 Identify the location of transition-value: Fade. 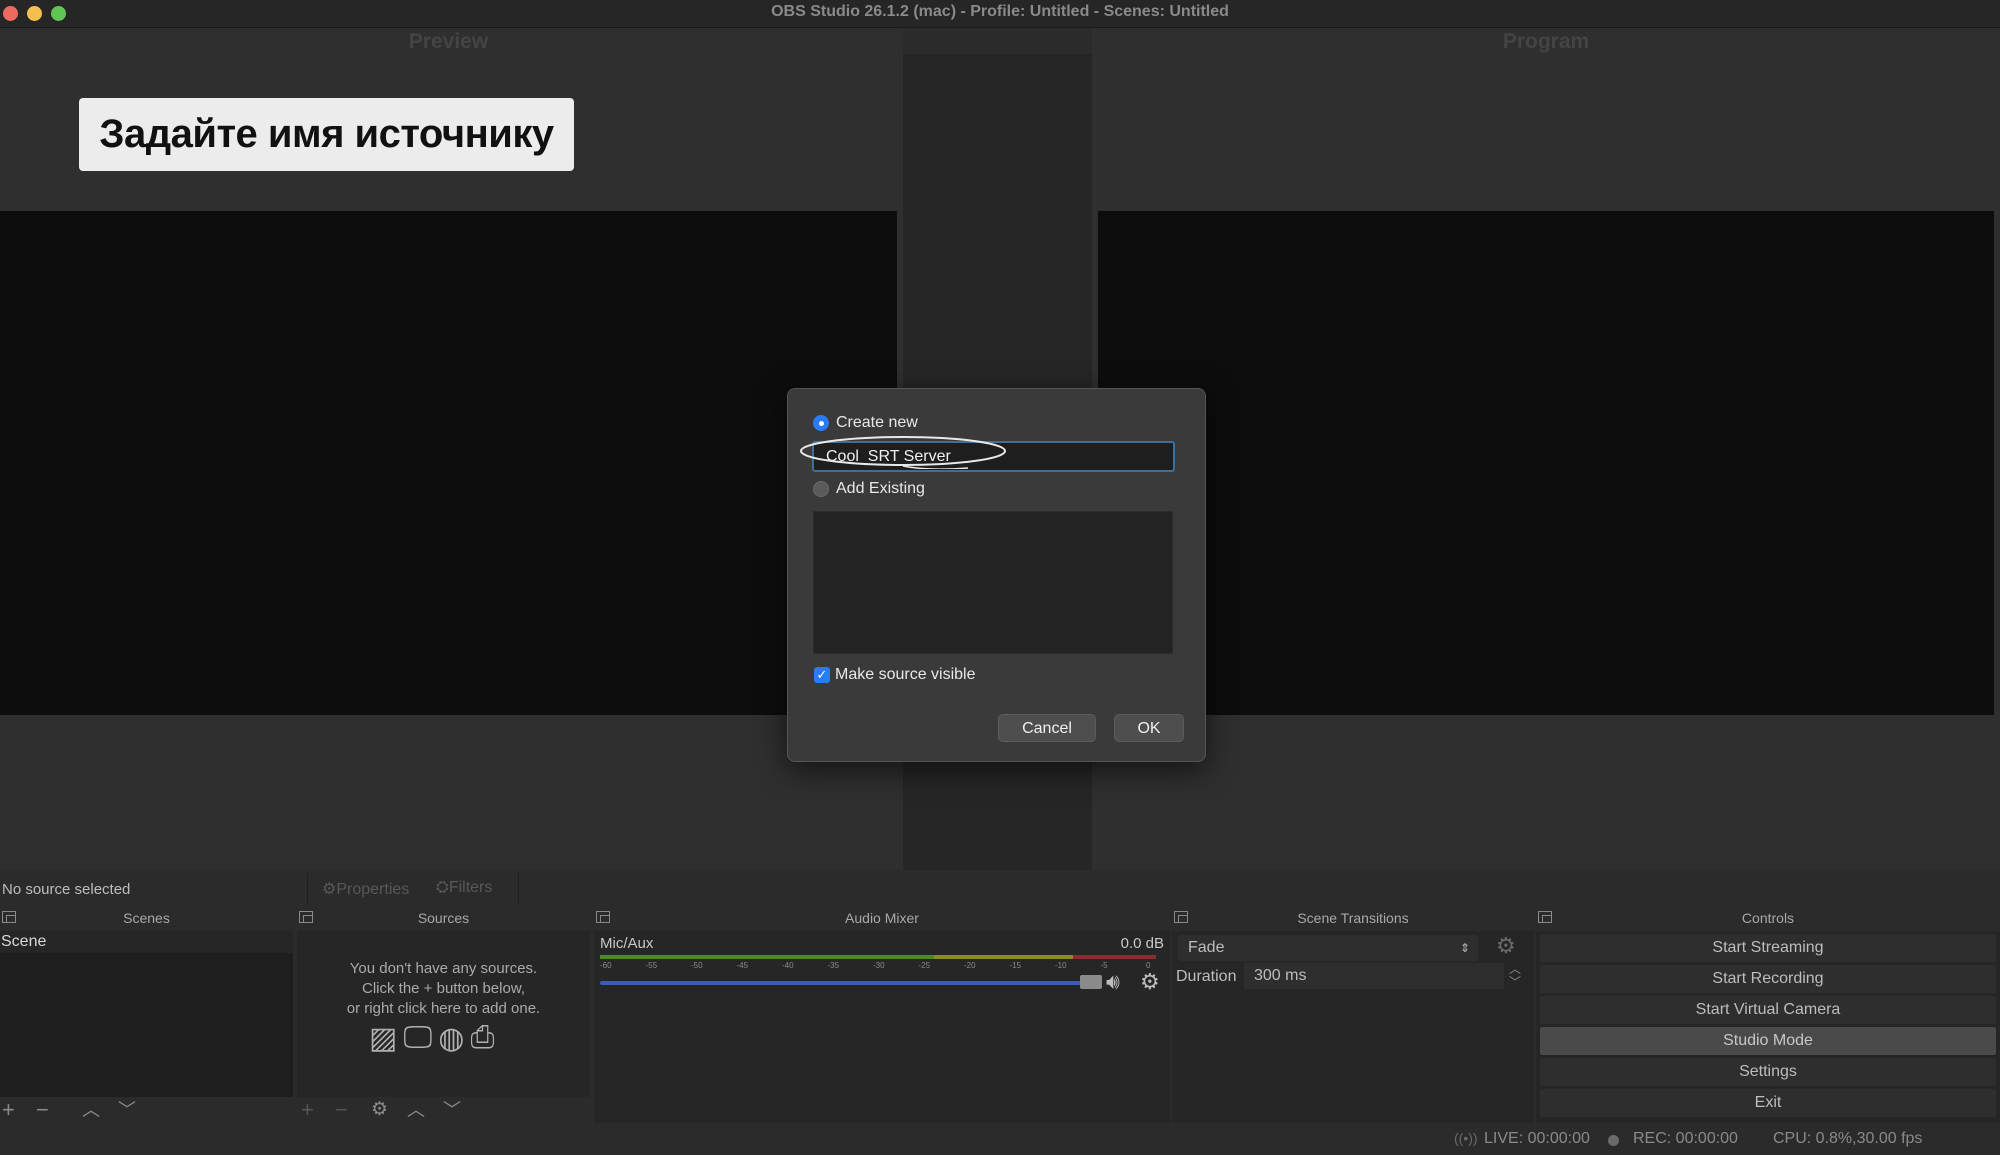
(1206, 947).